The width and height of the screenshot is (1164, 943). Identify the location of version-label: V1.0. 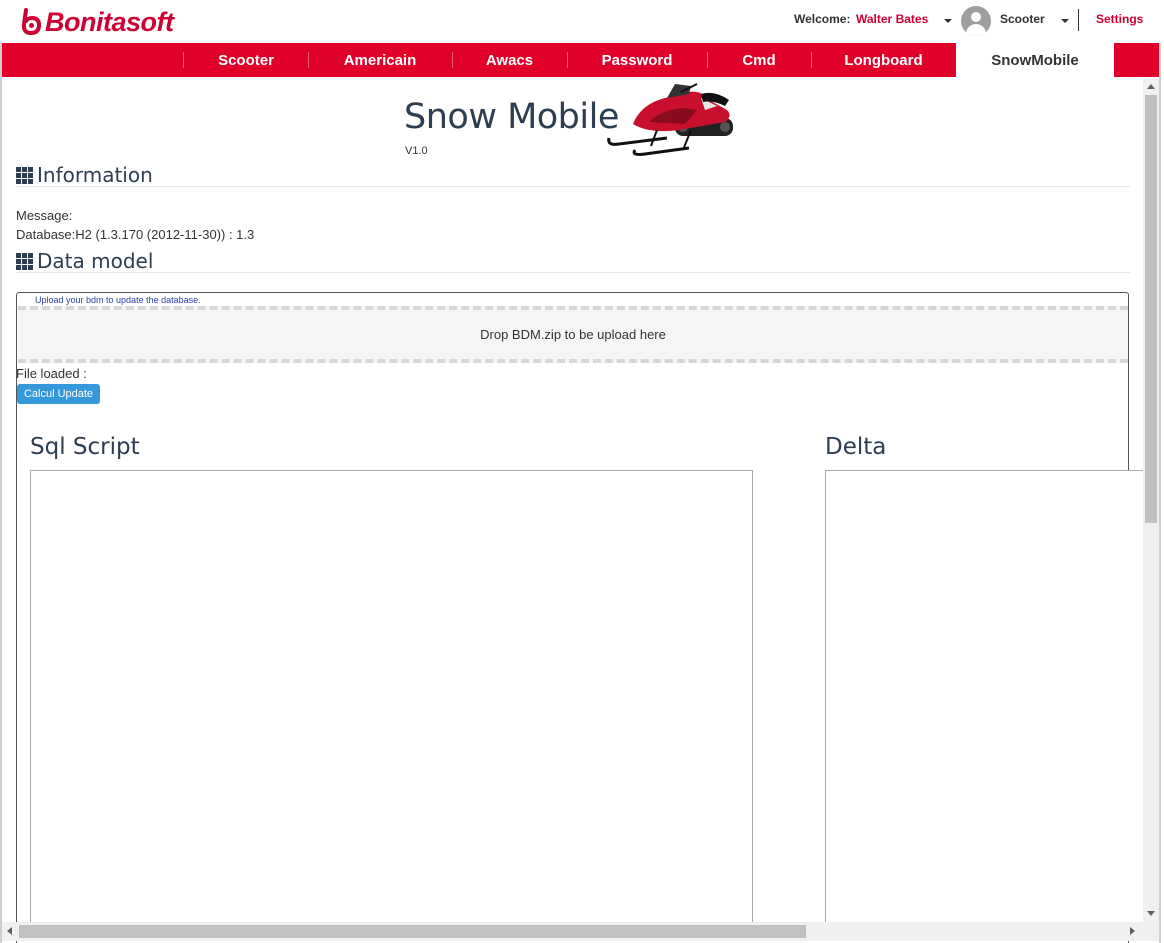
(416, 151).